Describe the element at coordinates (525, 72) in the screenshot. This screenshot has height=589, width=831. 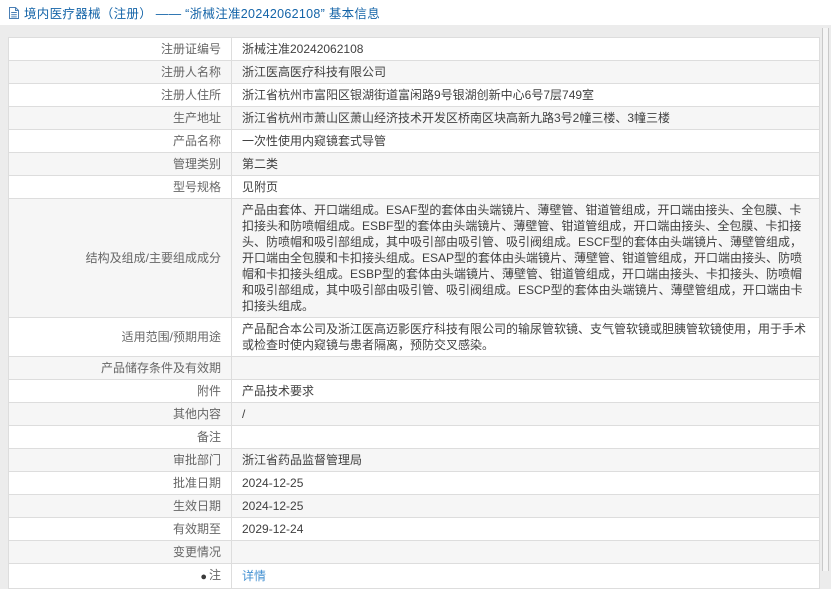
I see `row-value: 浙江医高医疗科技有限公司` at that location.